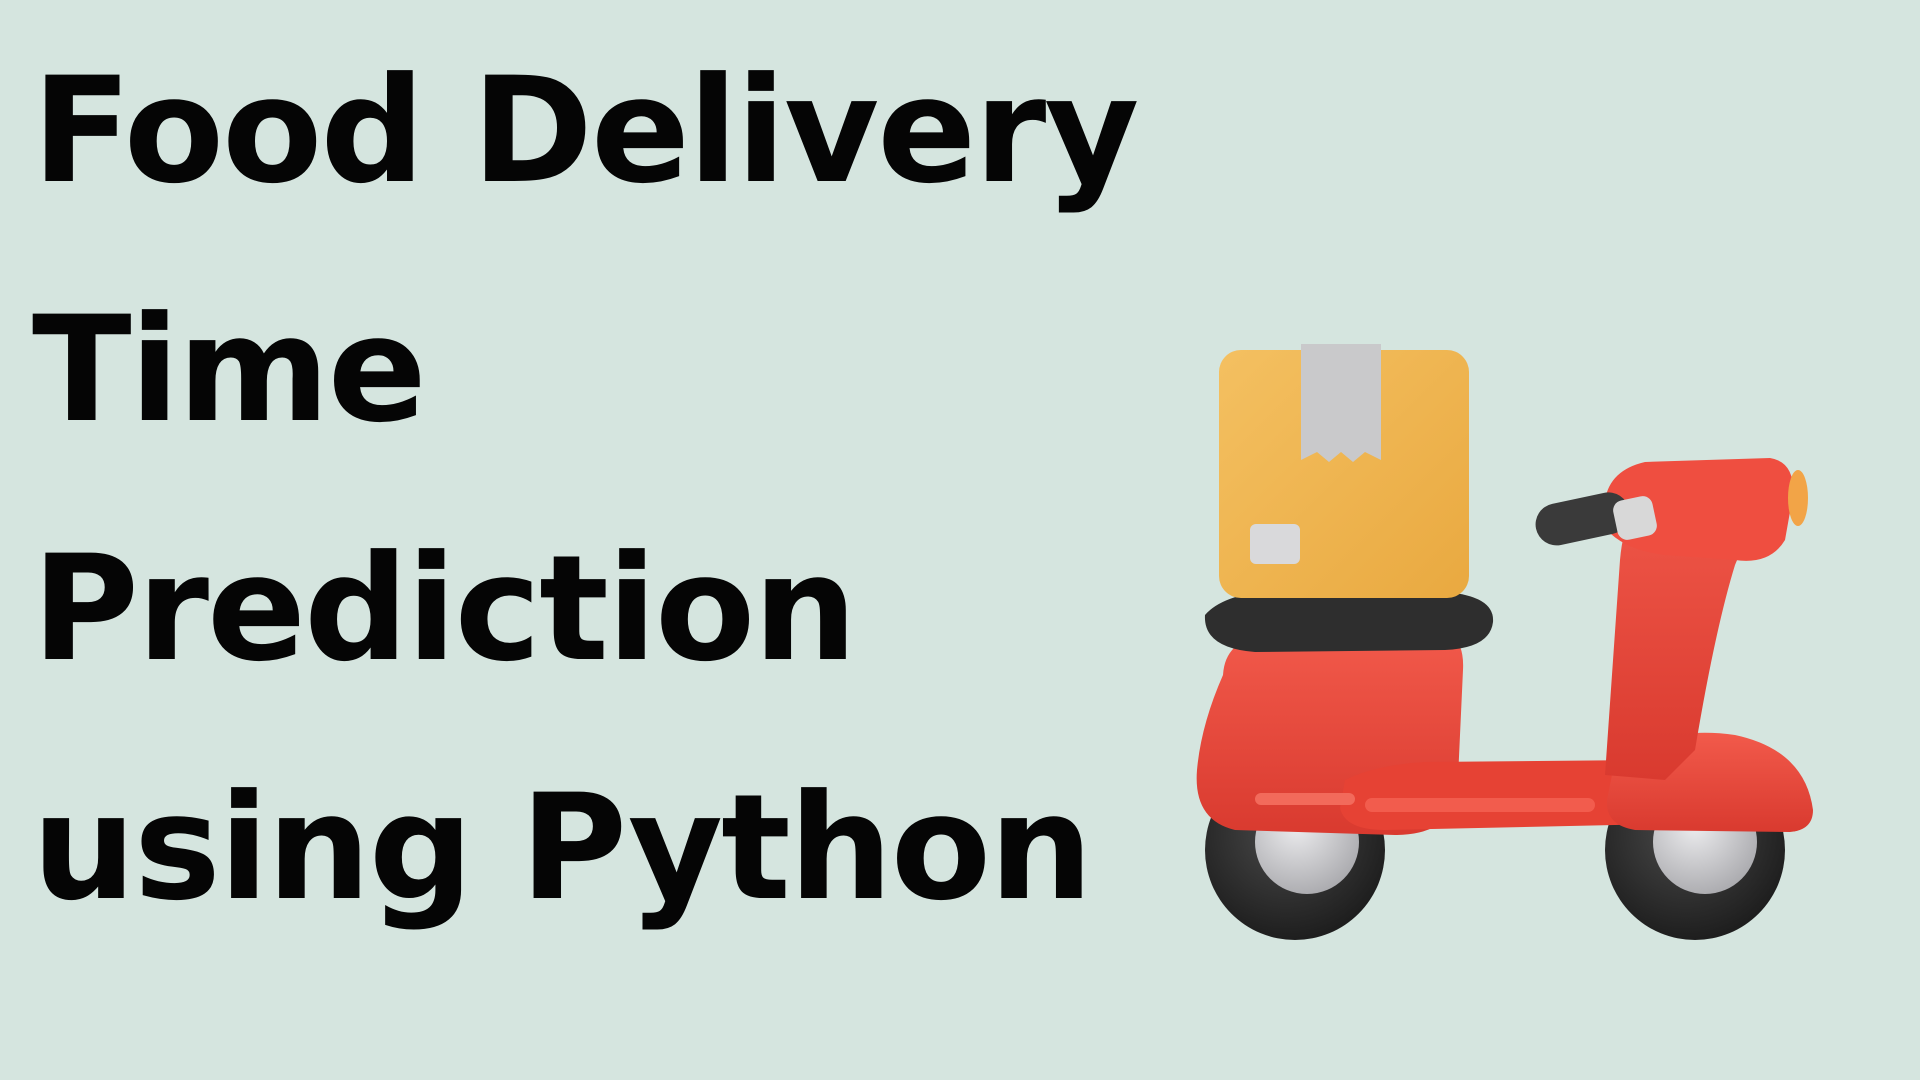 The image size is (1920, 1080). I want to click on delivery-box, so click(1344, 471).